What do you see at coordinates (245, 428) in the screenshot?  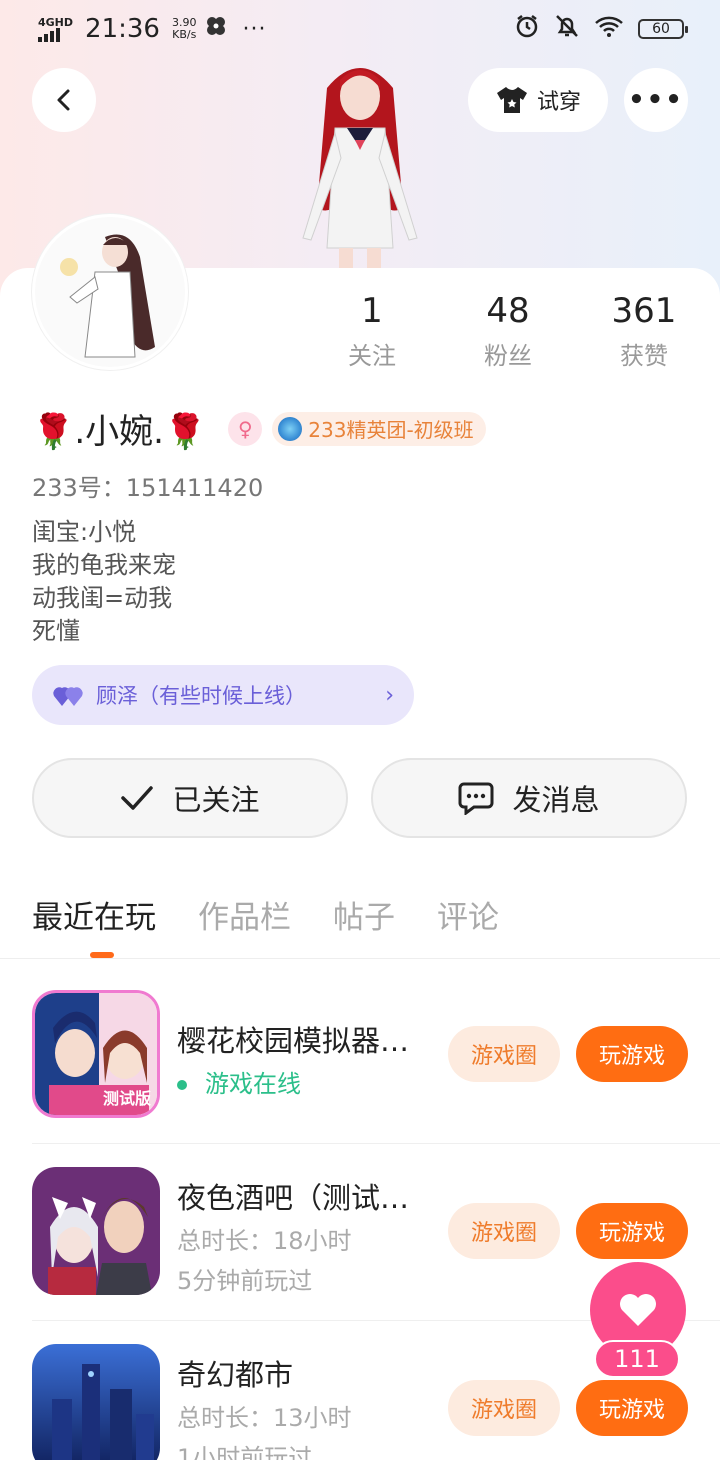 I see `female-gender-icon: ♀` at bounding box center [245, 428].